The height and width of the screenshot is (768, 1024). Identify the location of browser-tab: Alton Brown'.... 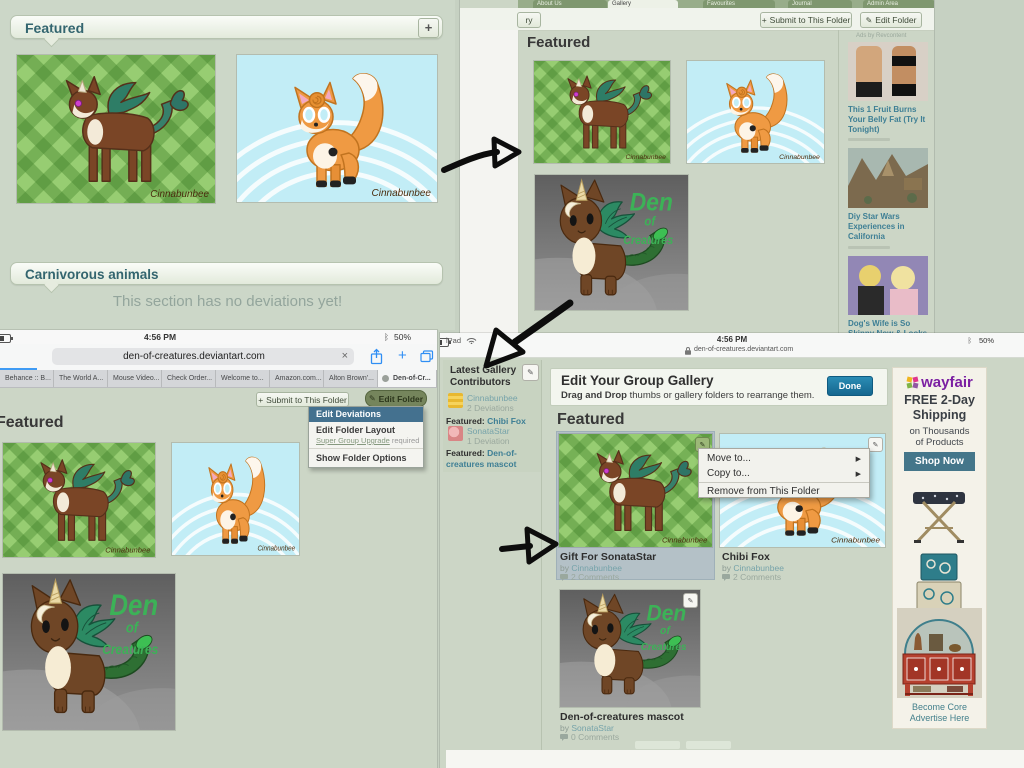
(351, 378).